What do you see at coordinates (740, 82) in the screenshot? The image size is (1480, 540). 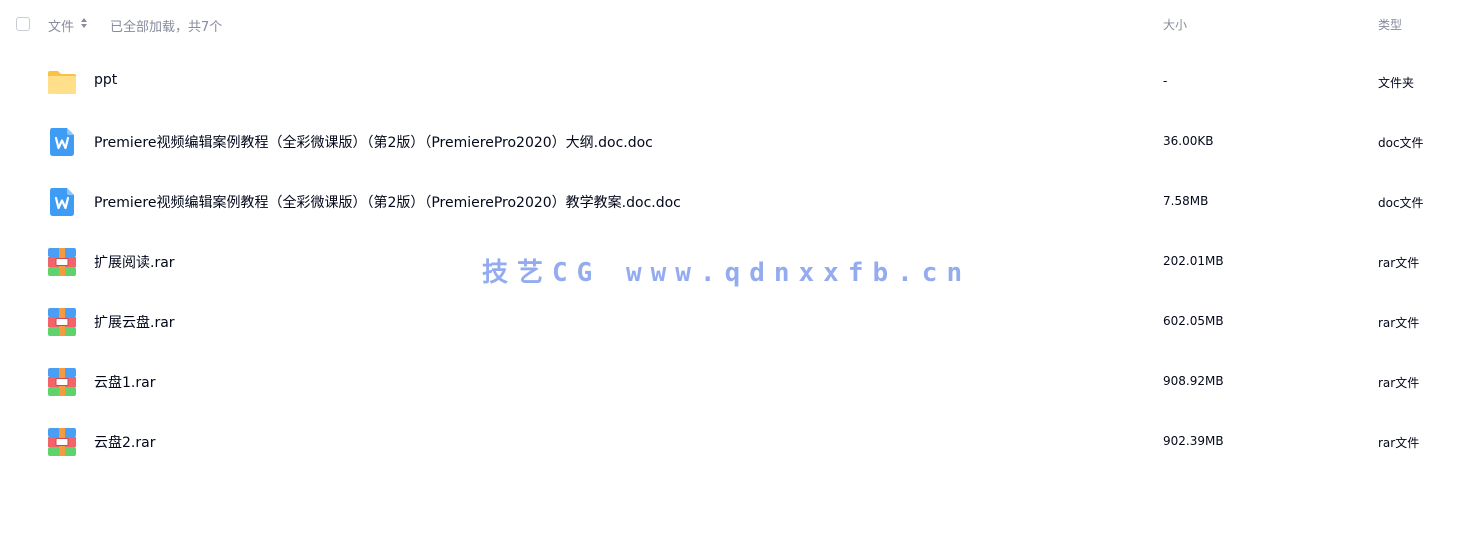 I see `file-row: ppt - 文件夹` at bounding box center [740, 82].